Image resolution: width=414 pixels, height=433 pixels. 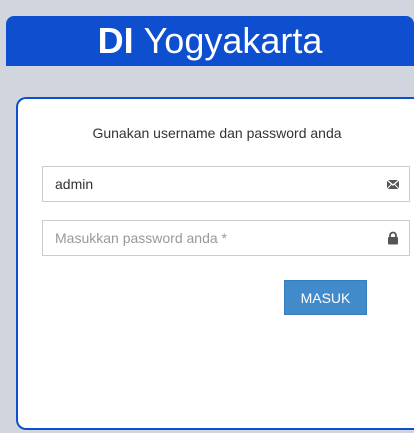 I want to click on username-input, so click(x=205, y=184).